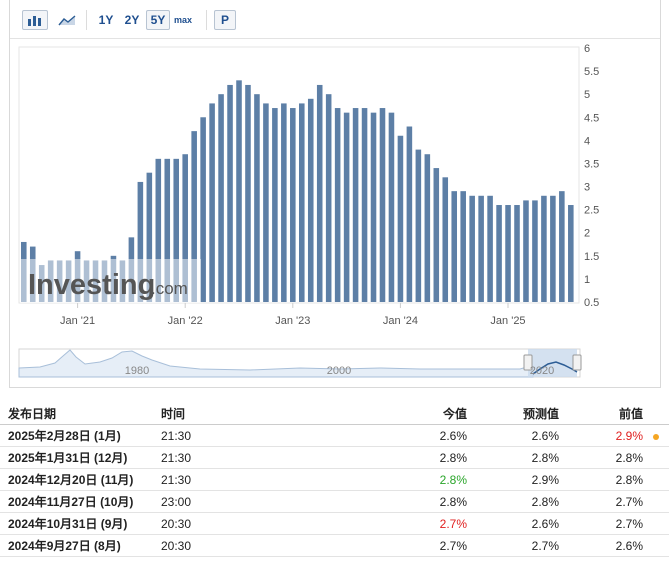 Image resolution: width=669 pixels, height=564 pixels. Describe the element at coordinates (409, 413) in the screenshot. I see `column-header-actual: 今值` at that location.